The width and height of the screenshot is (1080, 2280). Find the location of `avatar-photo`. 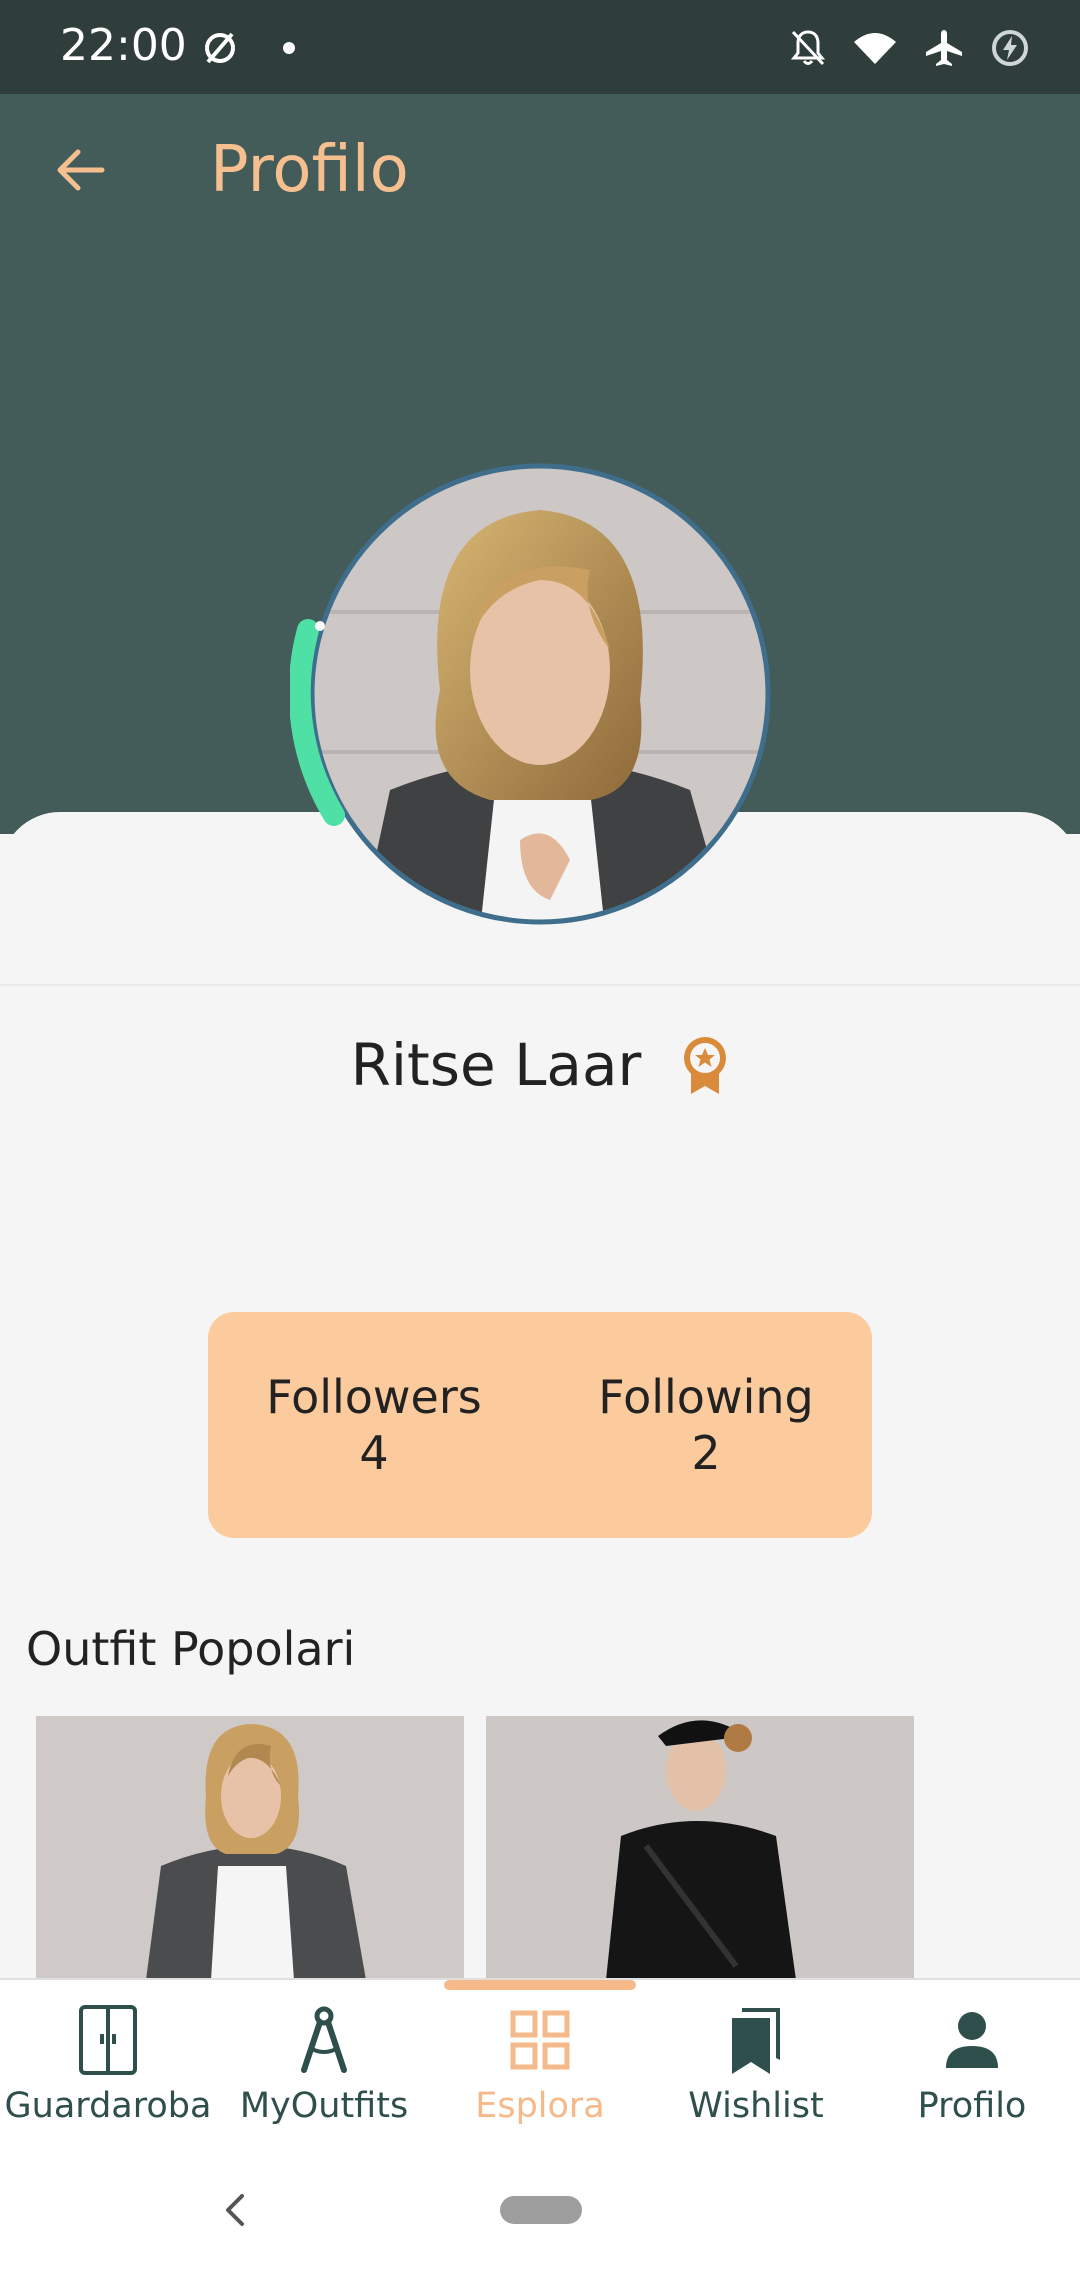

avatar-photo is located at coordinates (540, 694).